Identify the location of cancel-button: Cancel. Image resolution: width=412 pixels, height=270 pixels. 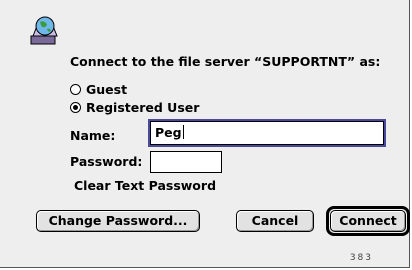
(275, 221).